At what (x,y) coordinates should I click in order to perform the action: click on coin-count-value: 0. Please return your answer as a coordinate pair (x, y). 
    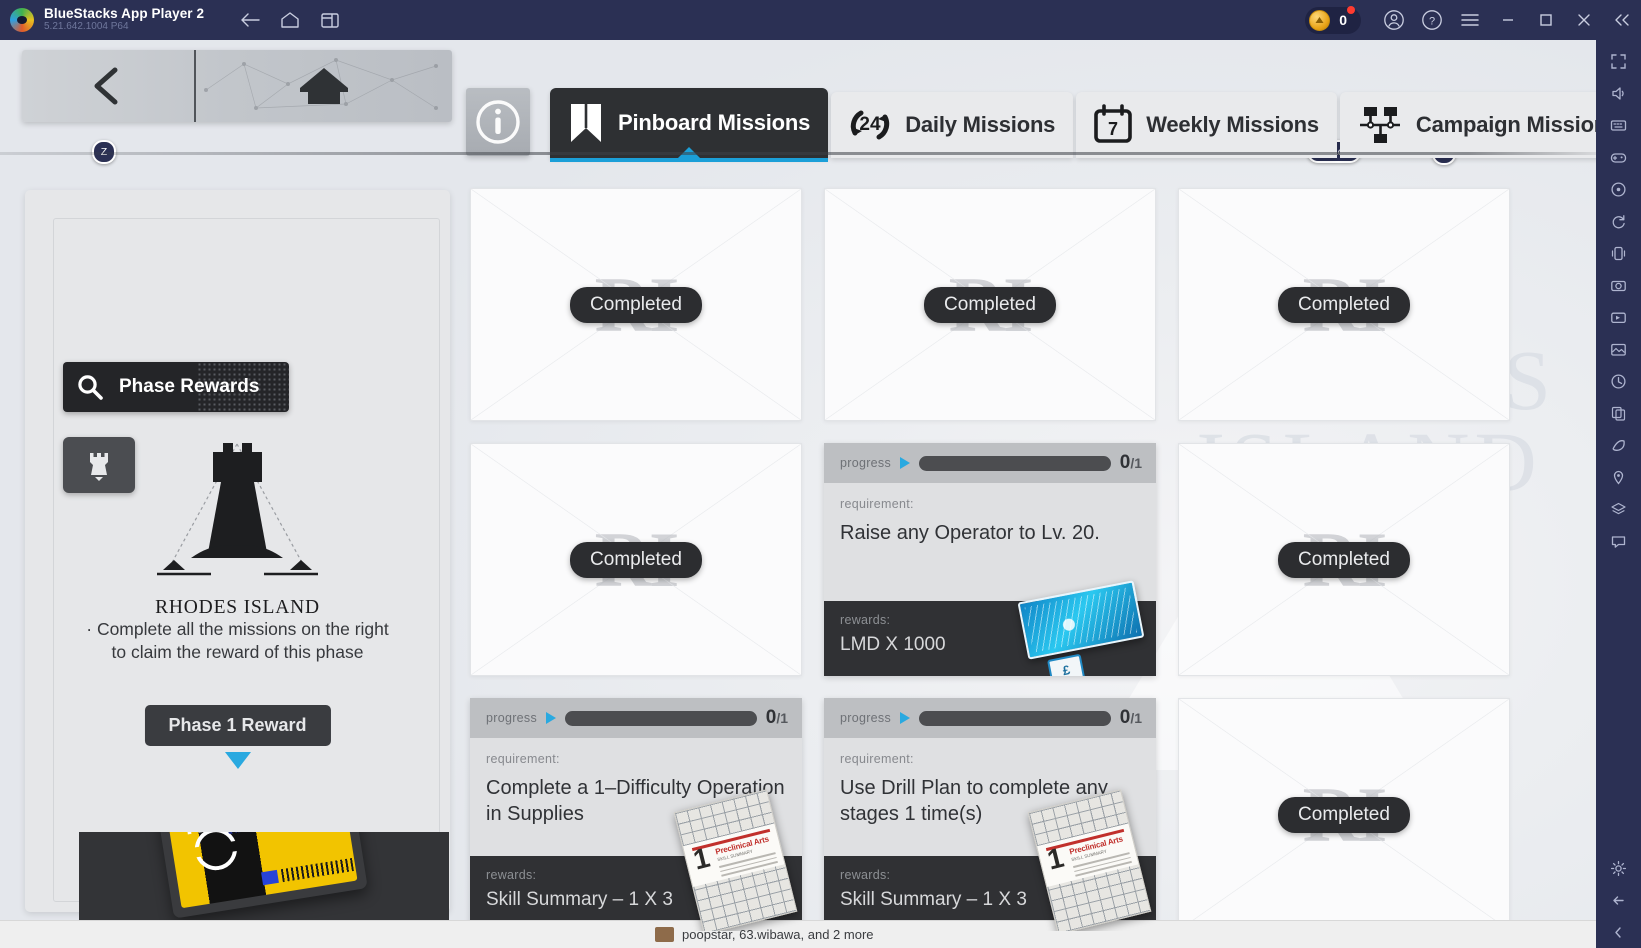
    Looking at the image, I should click on (1343, 20).